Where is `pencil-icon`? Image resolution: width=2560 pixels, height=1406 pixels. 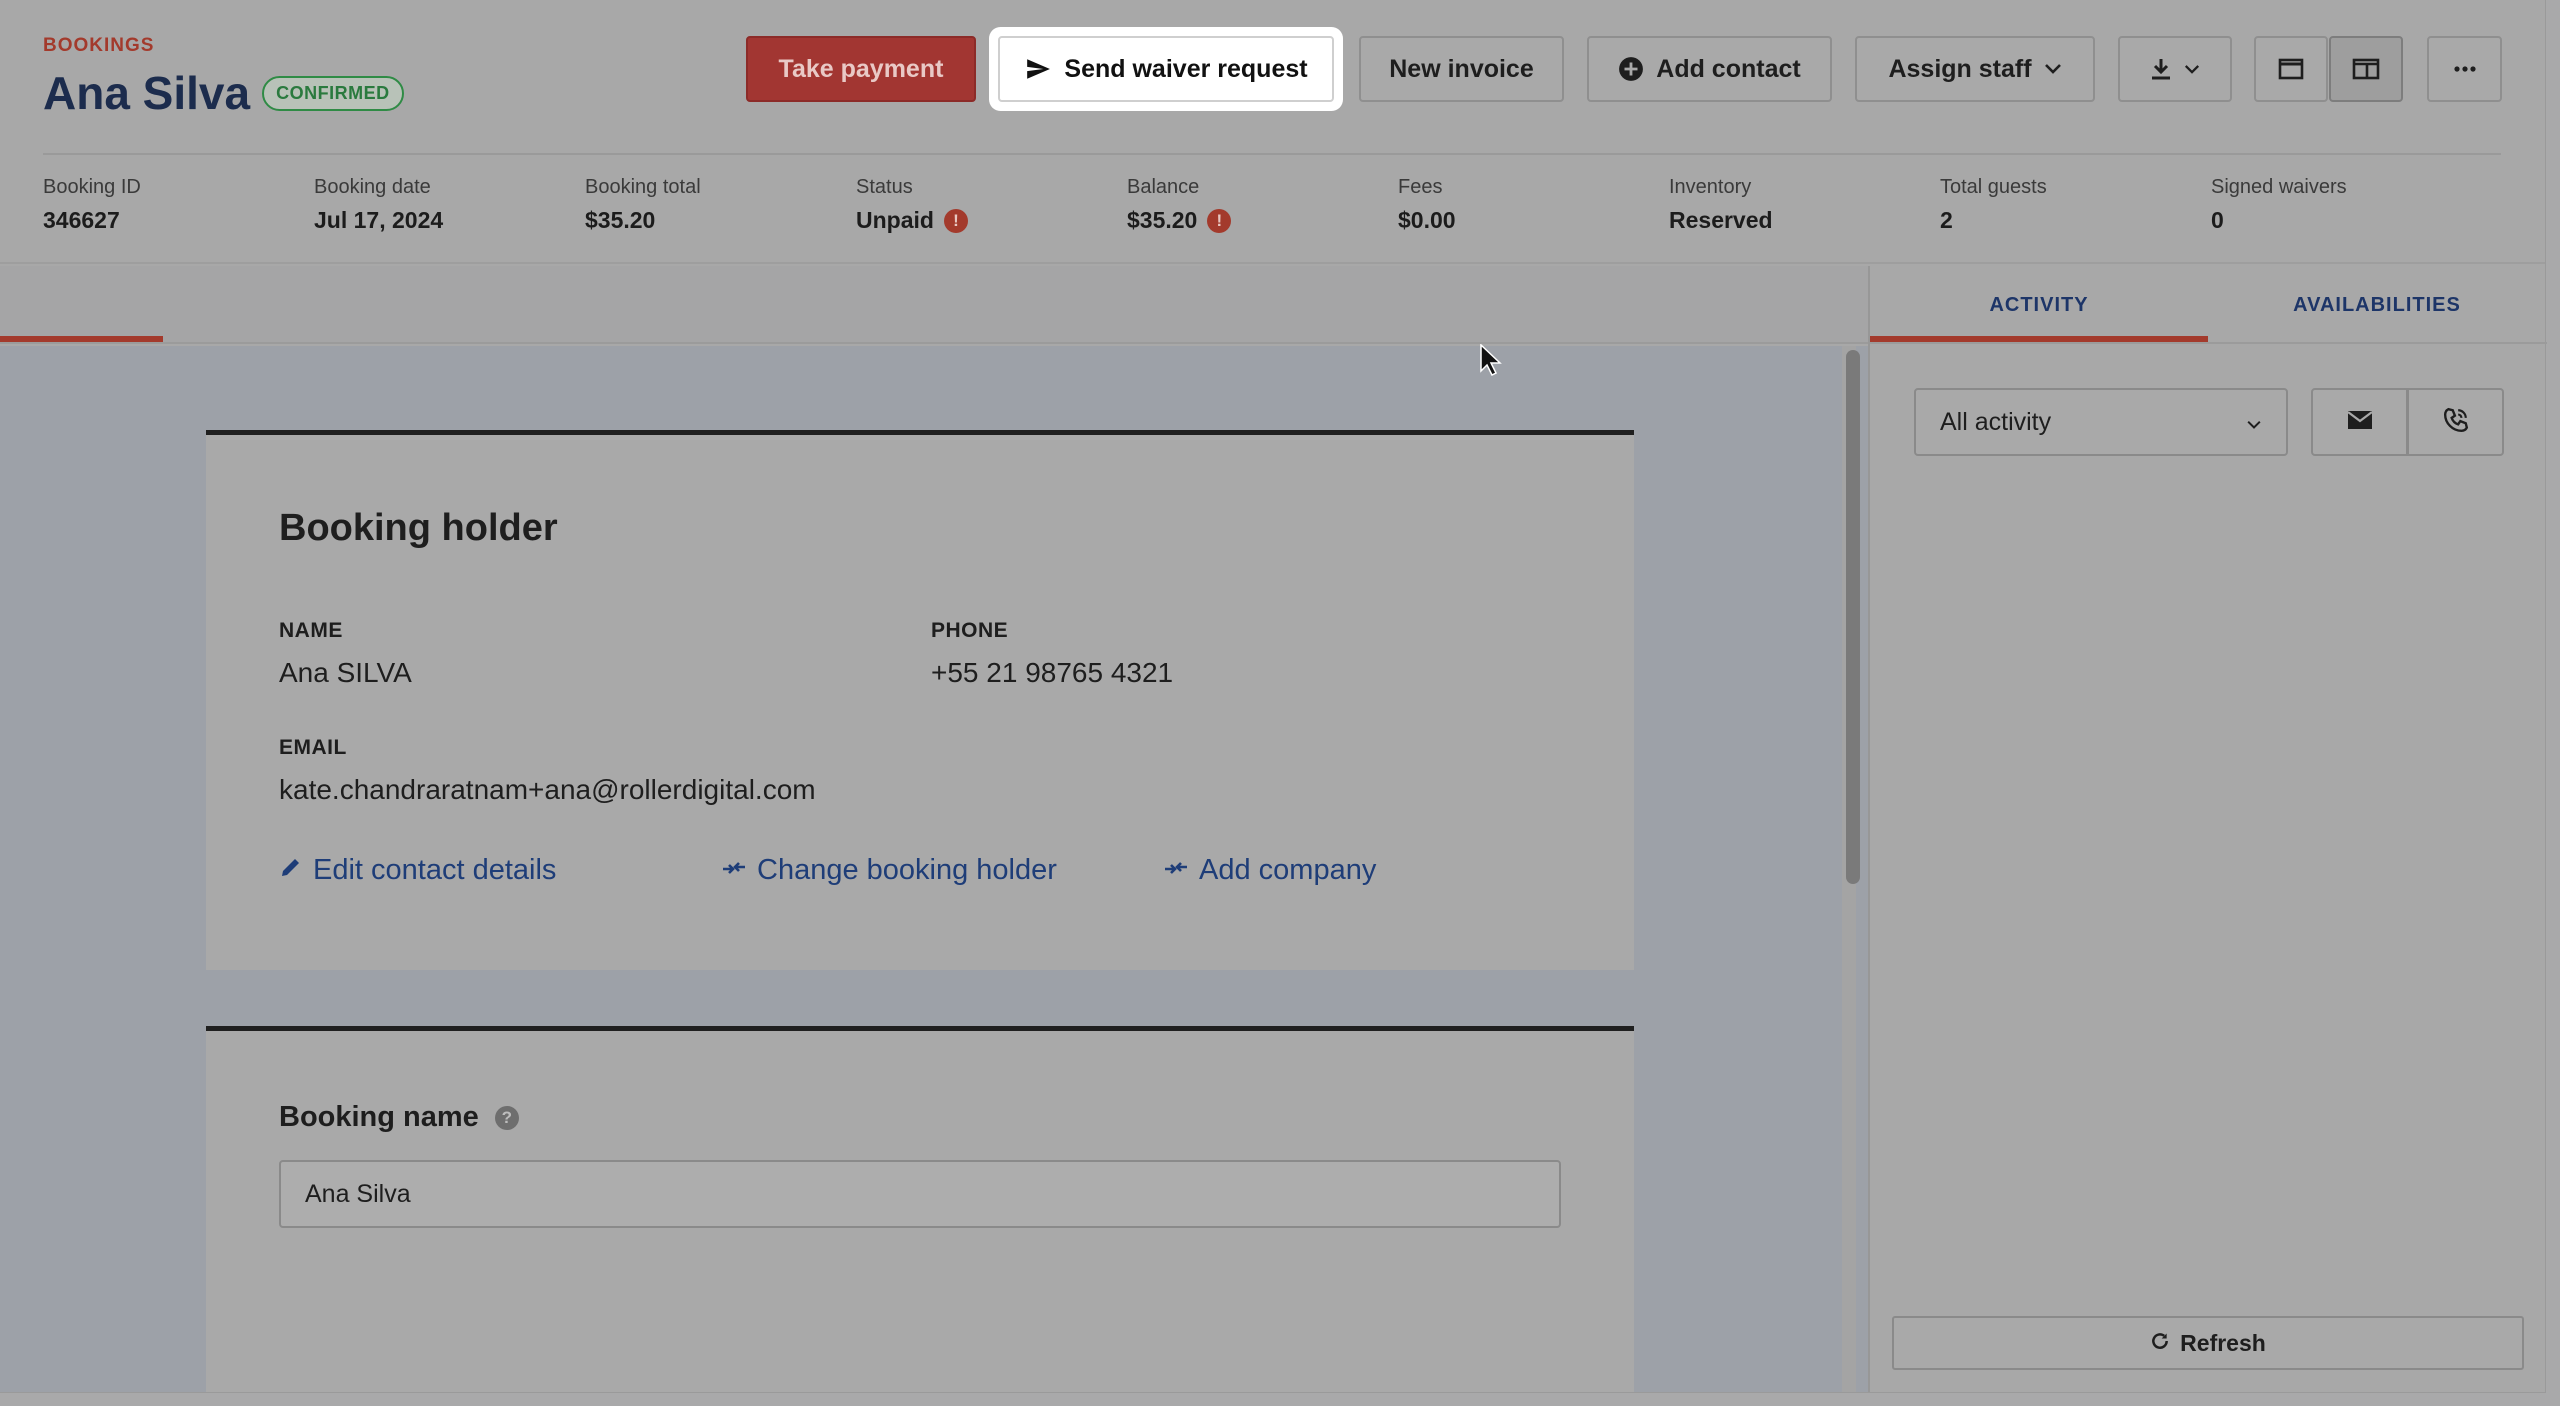
pencil-icon is located at coordinates (291, 870).